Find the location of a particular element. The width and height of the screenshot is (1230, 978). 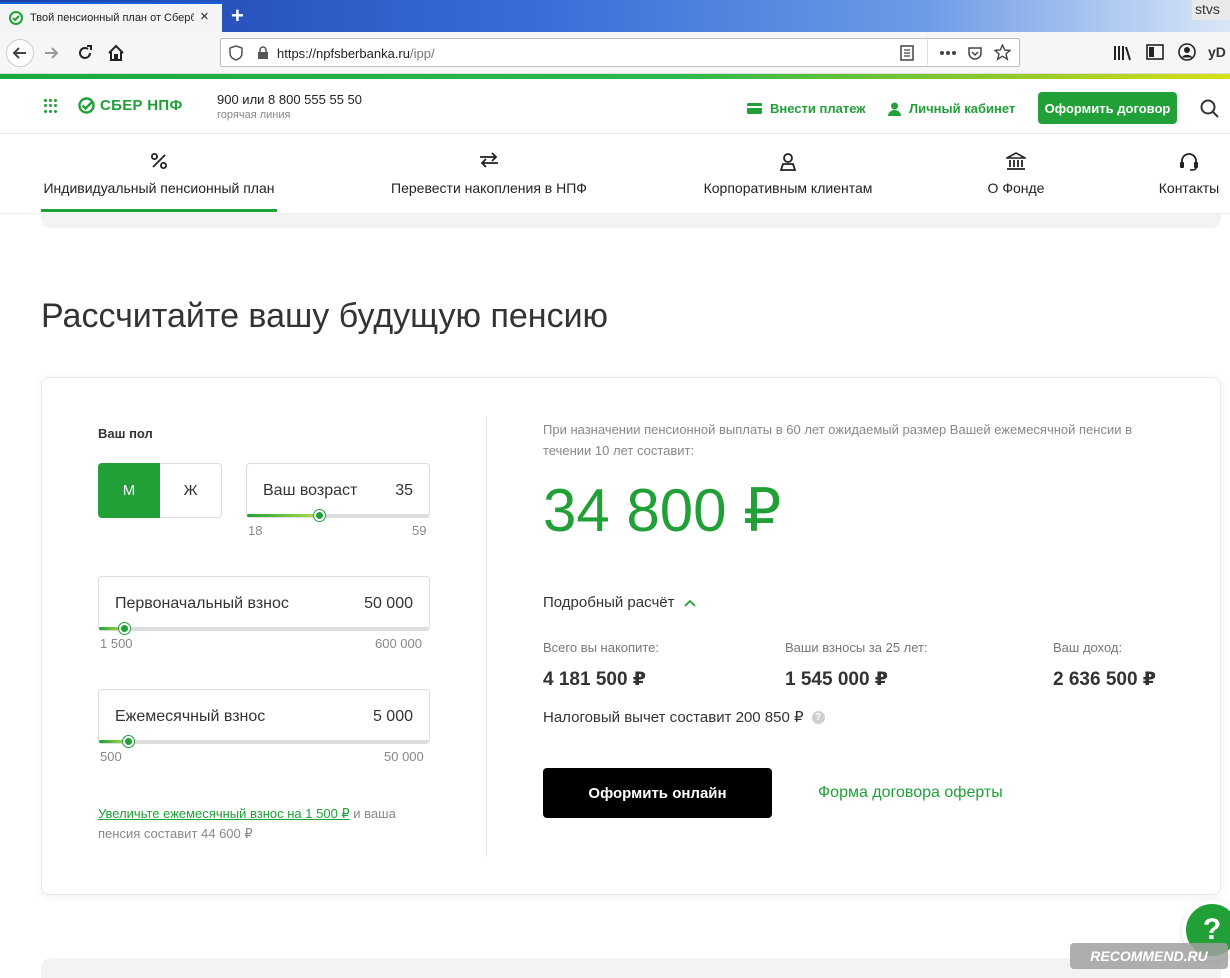

reader-view-icon is located at coordinates (907, 53).